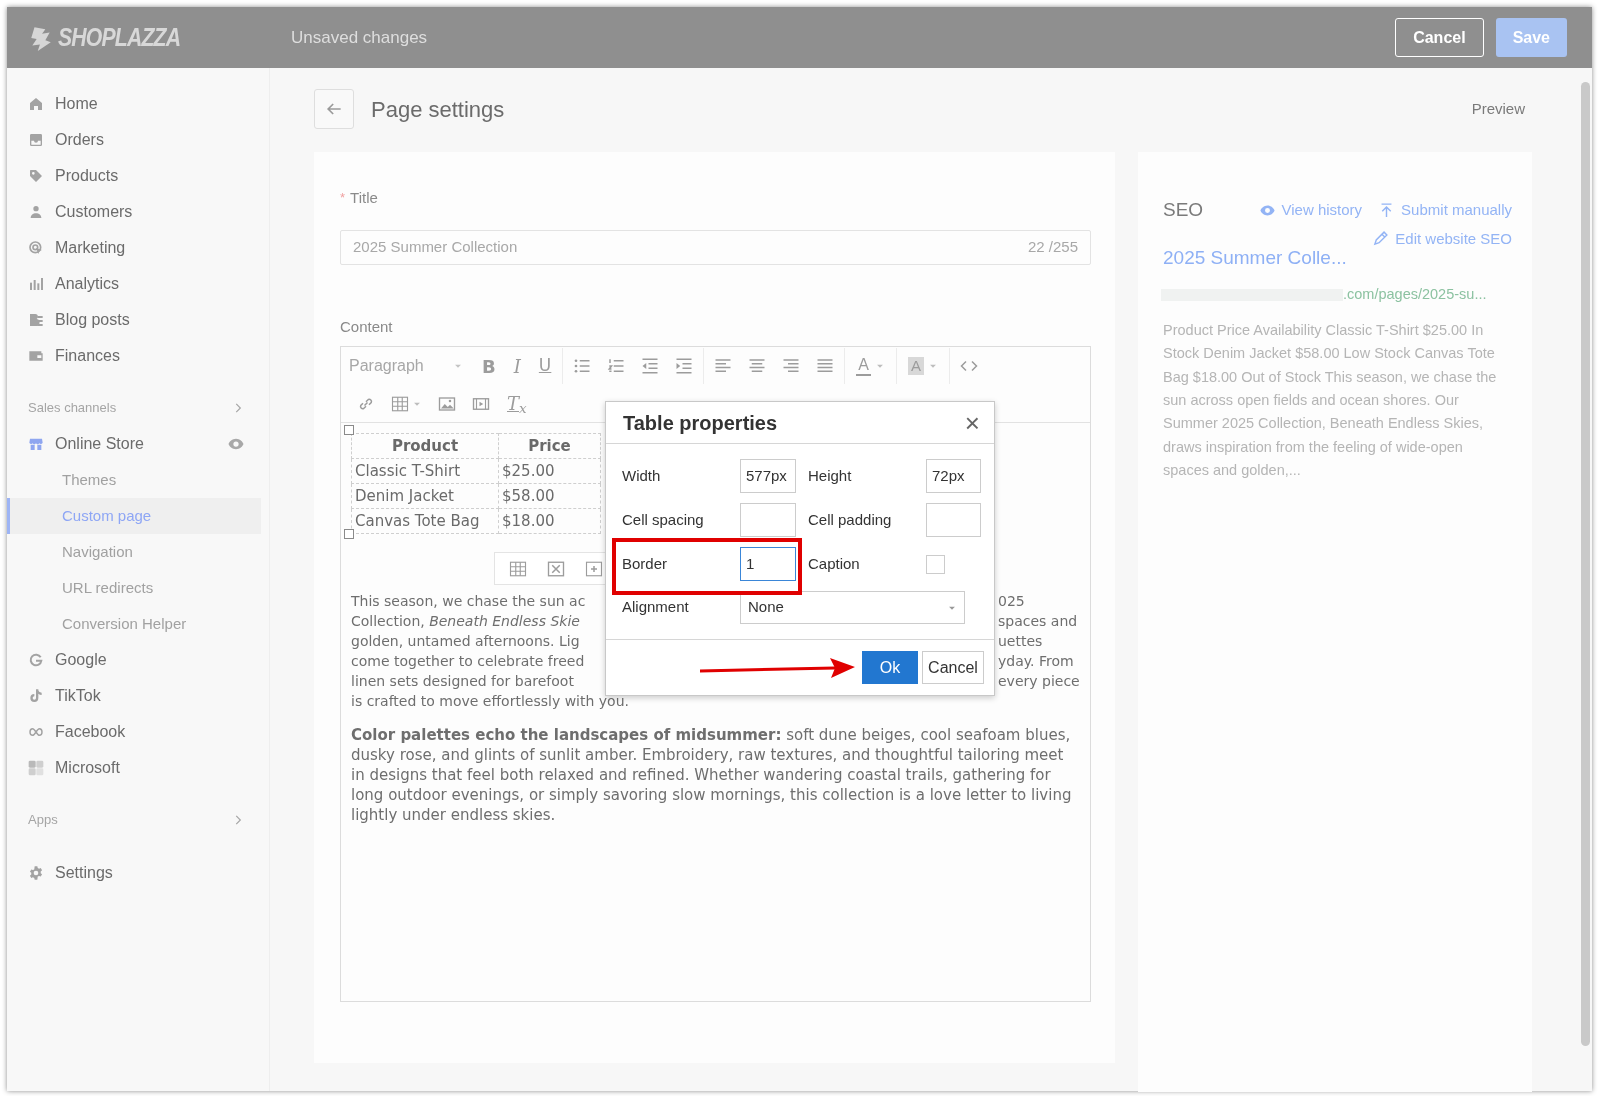  I want to click on sidebar-item: Marketing, so click(138, 248).